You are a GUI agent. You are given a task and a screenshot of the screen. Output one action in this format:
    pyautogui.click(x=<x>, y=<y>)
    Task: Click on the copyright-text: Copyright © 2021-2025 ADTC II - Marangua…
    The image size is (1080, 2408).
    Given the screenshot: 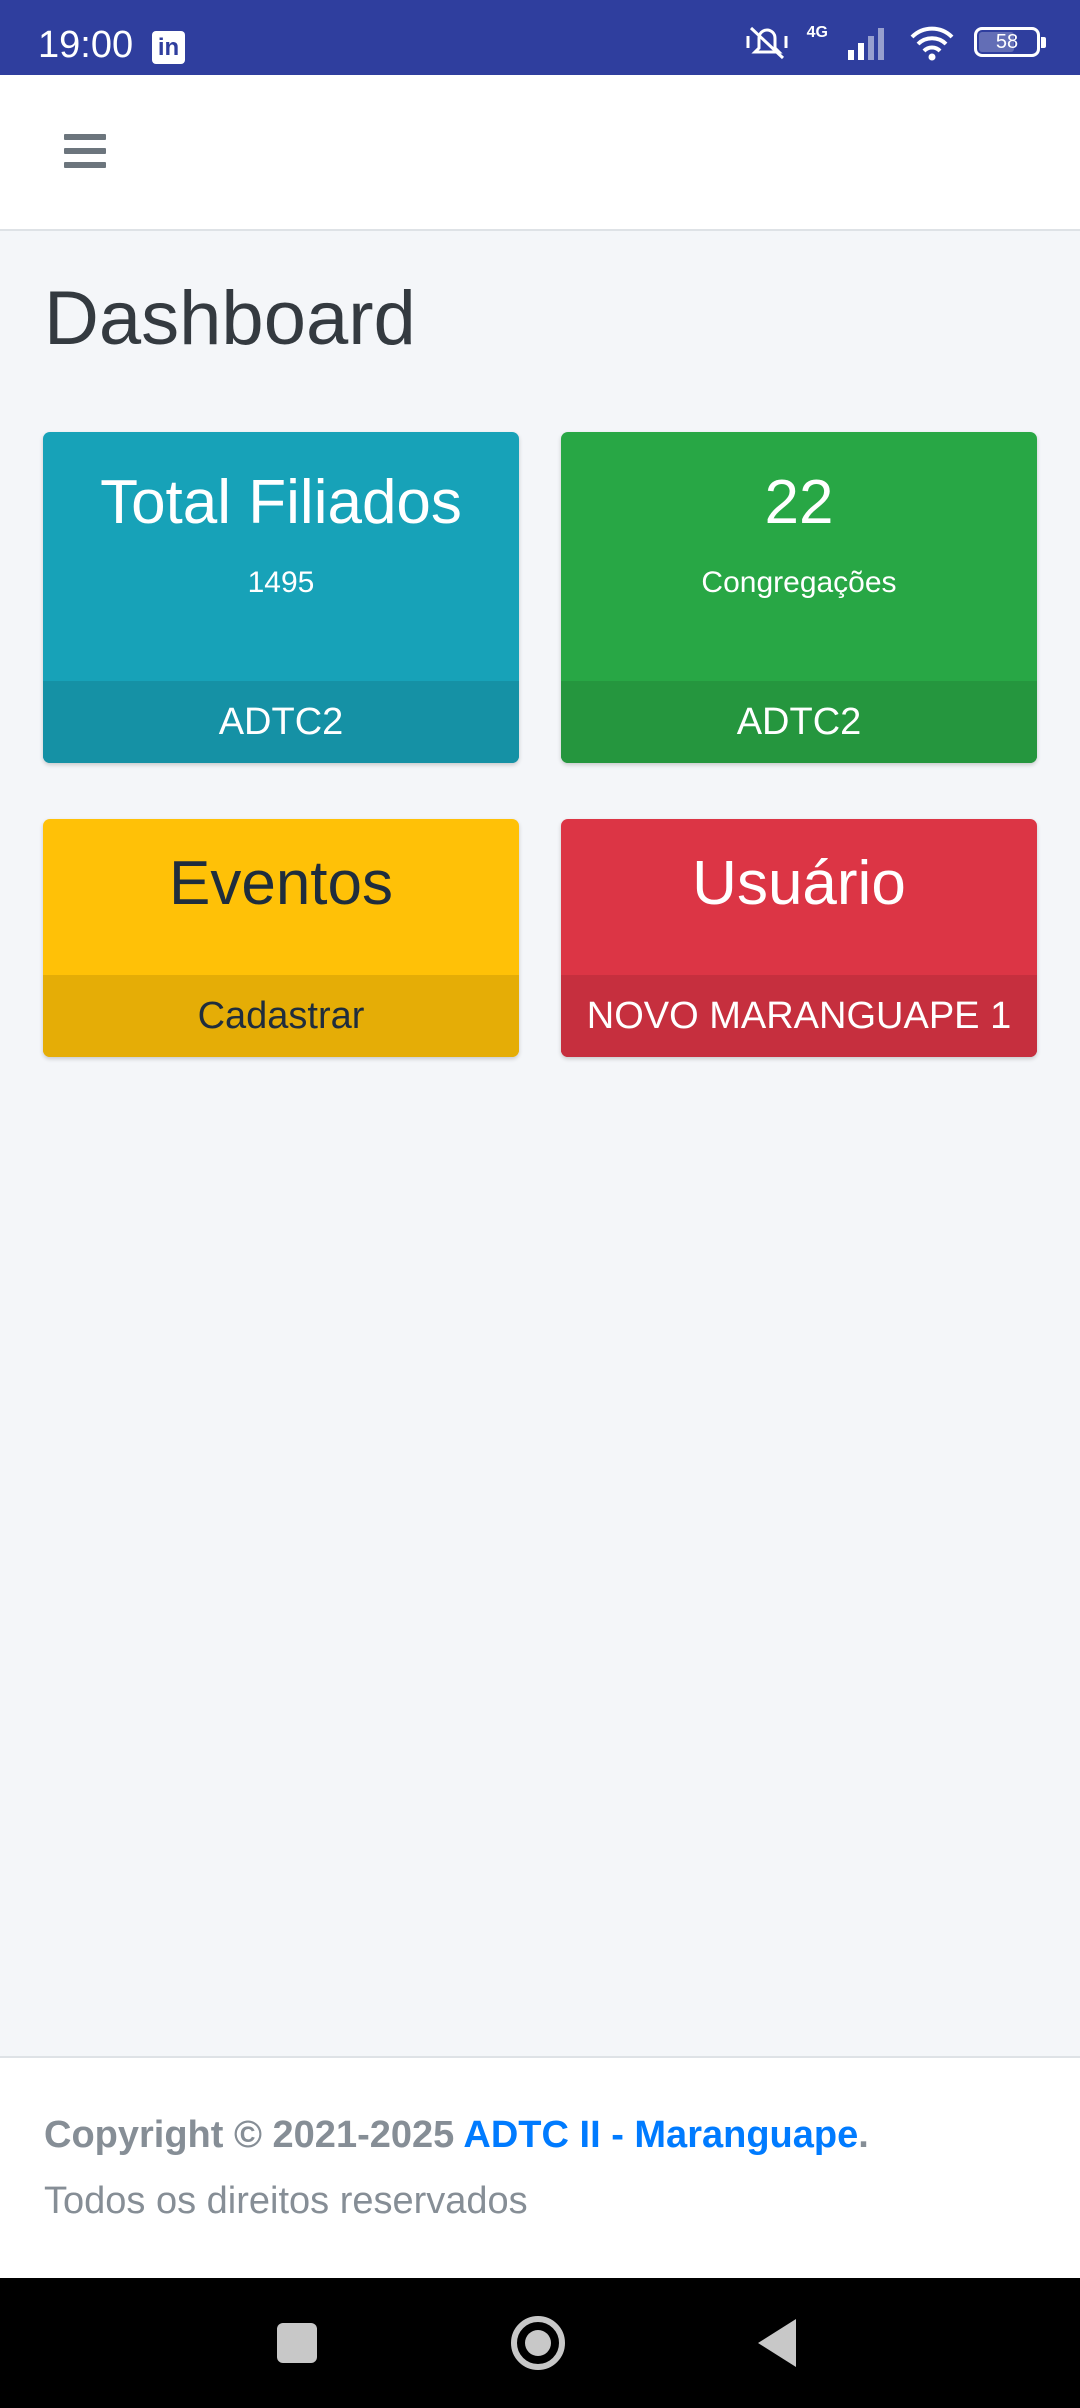 What is the action you would take?
    pyautogui.click(x=456, y=2135)
    